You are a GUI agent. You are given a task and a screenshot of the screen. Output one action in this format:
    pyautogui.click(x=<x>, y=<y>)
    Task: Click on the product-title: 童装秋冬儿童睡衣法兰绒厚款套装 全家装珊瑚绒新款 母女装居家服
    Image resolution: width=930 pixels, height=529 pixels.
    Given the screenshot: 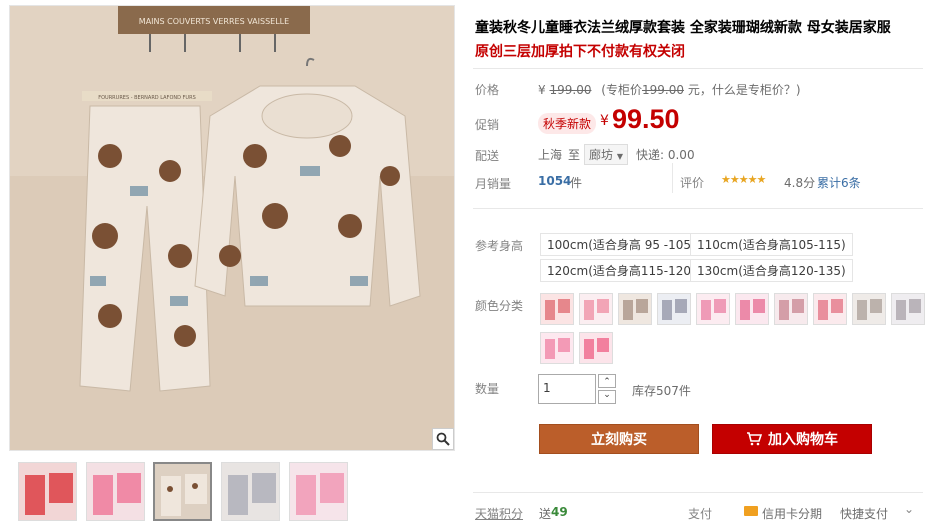 What is the action you would take?
    pyautogui.click(x=683, y=28)
    